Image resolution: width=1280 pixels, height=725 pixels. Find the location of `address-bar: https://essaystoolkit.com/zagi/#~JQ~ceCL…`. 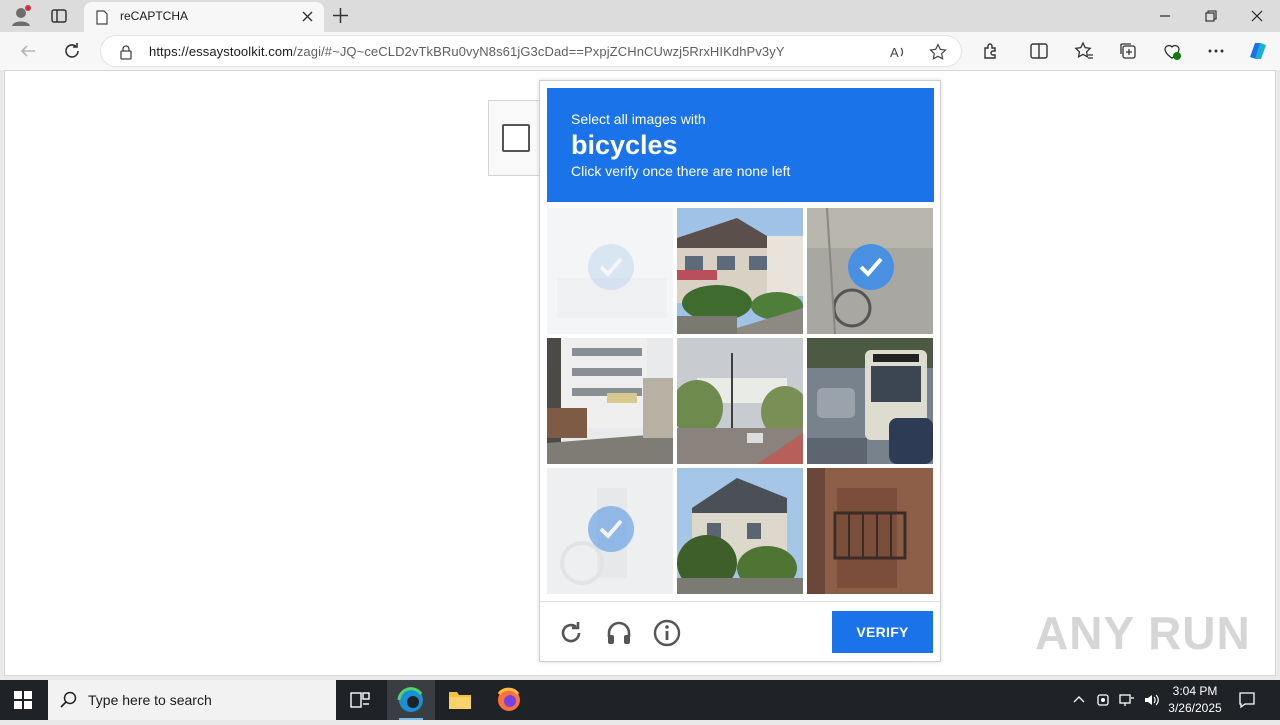

address-bar: https://essaystoolkit.com/zagi/#~JQ~ceCL… is located at coordinates (531, 51).